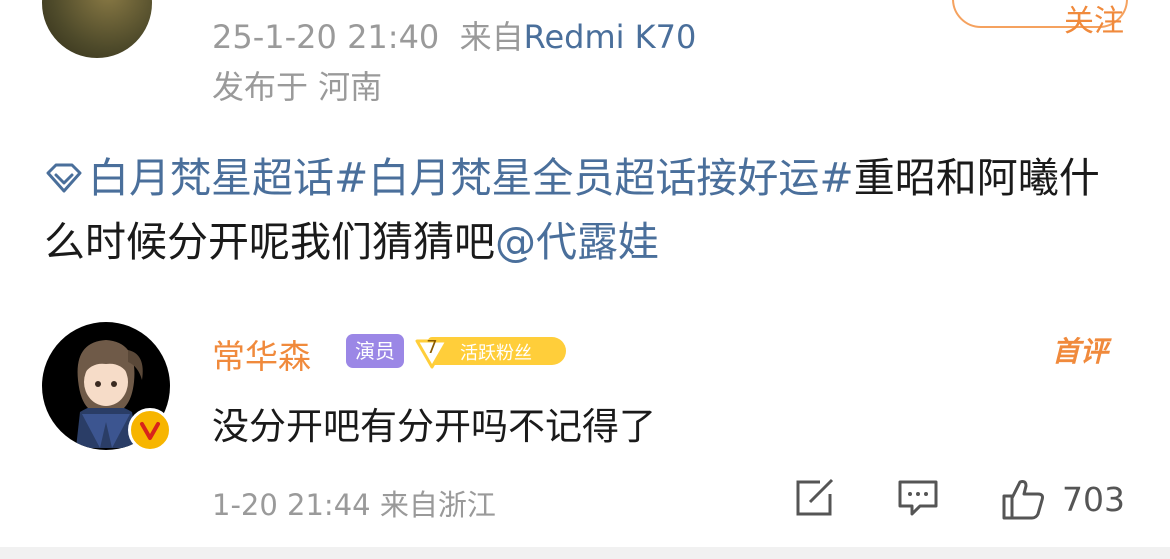 The image size is (1170, 559). I want to click on comment-meta: 1-20 21:44 来自浙江, so click(354, 503).